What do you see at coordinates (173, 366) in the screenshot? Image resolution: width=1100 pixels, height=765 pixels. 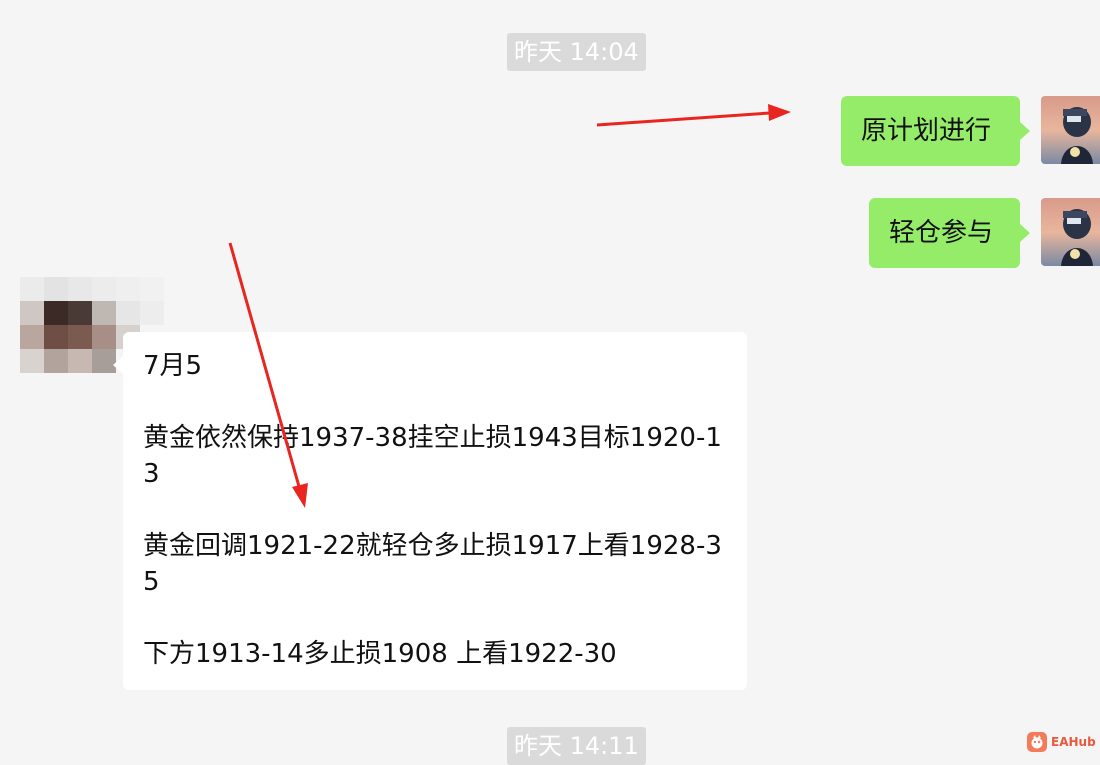 I see `message-line-date: 7月5` at bounding box center [173, 366].